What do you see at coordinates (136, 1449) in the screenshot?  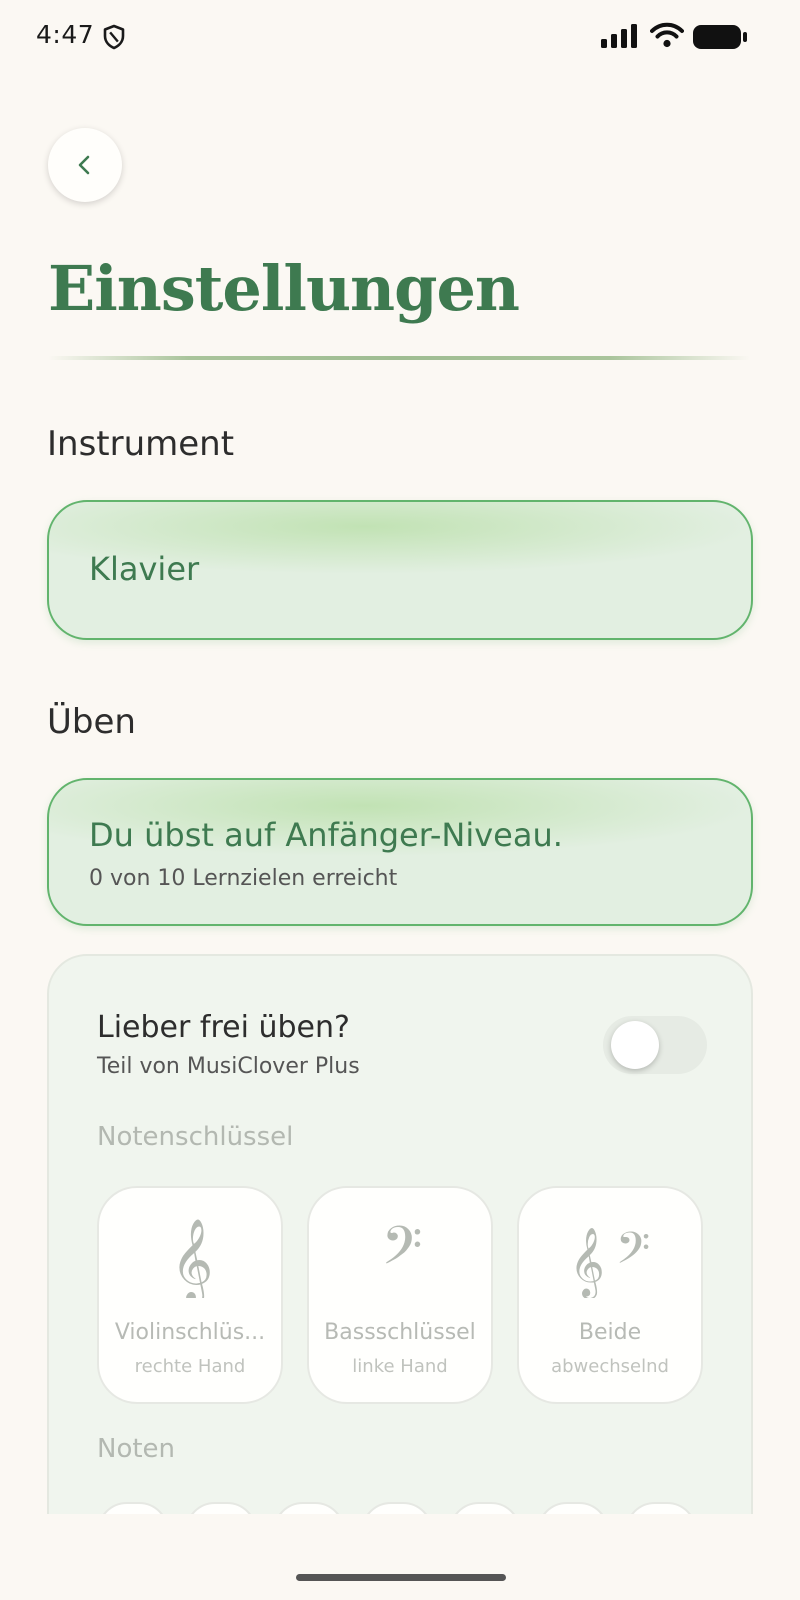 I see `notes-heading: Noten` at bounding box center [136, 1449].